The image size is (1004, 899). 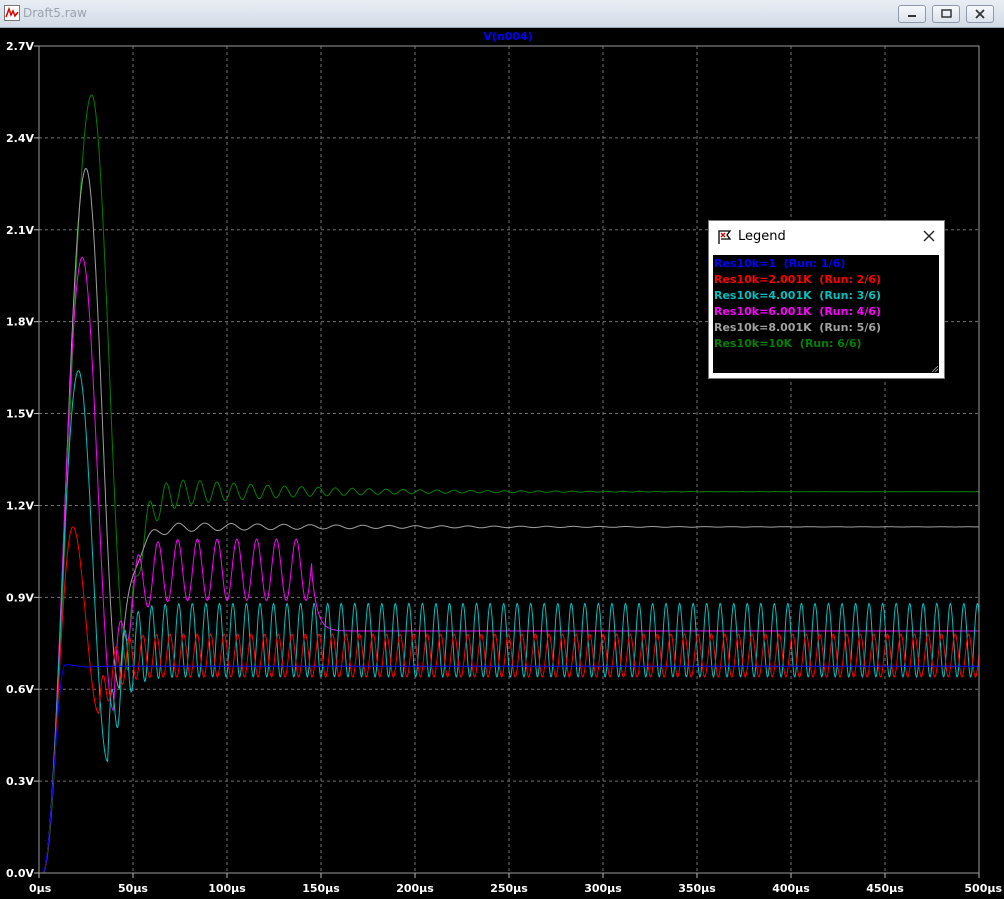 What do you see at coordinates (725, 237) in the screenshot?
I see `legend-window-icon` at bounding box center [725, 237].